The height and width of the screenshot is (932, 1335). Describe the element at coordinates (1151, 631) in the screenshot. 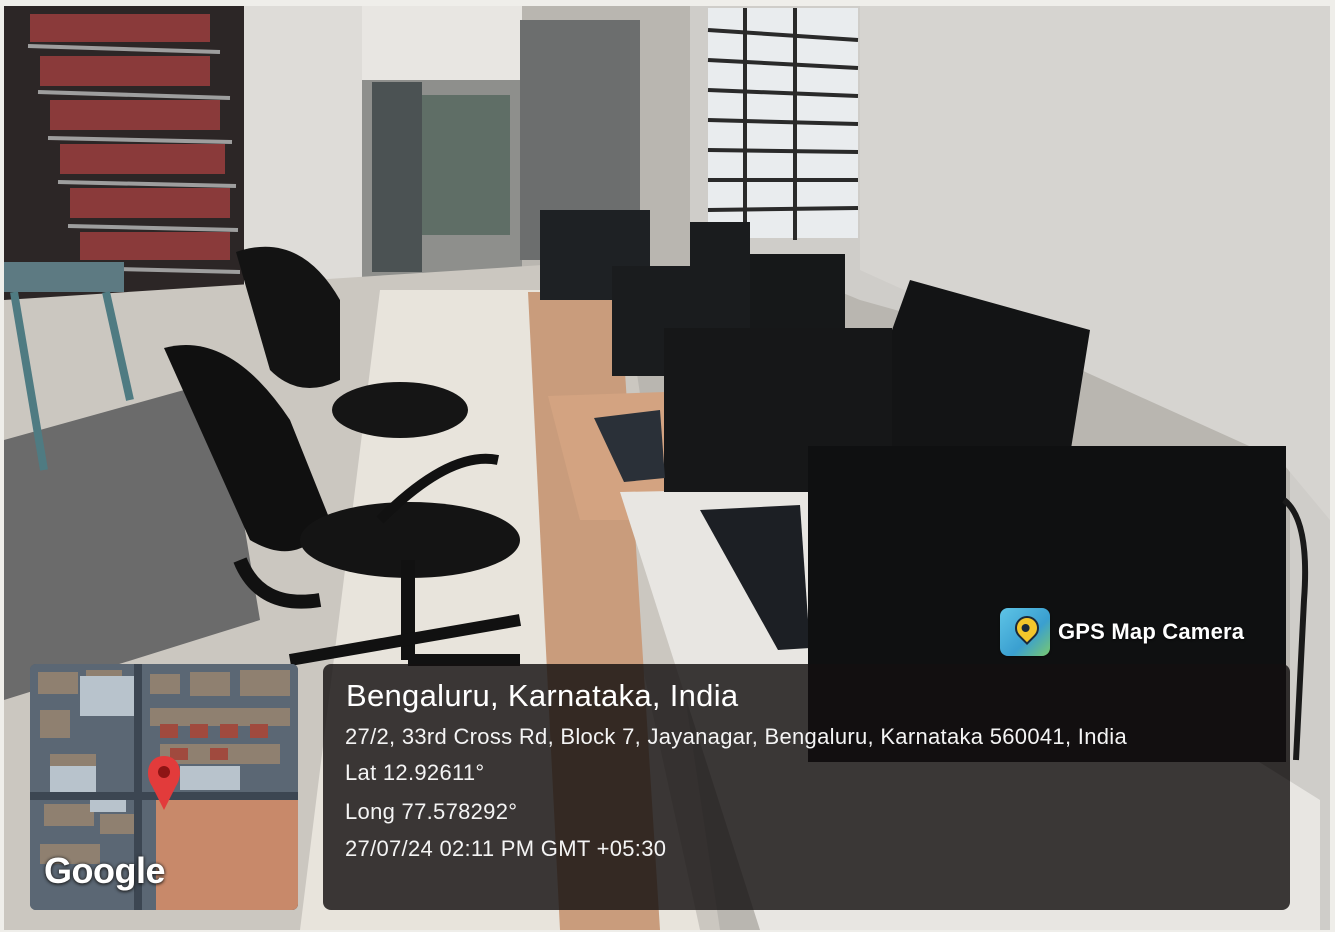

I see `app-name: GPS Map Camera` at that location.